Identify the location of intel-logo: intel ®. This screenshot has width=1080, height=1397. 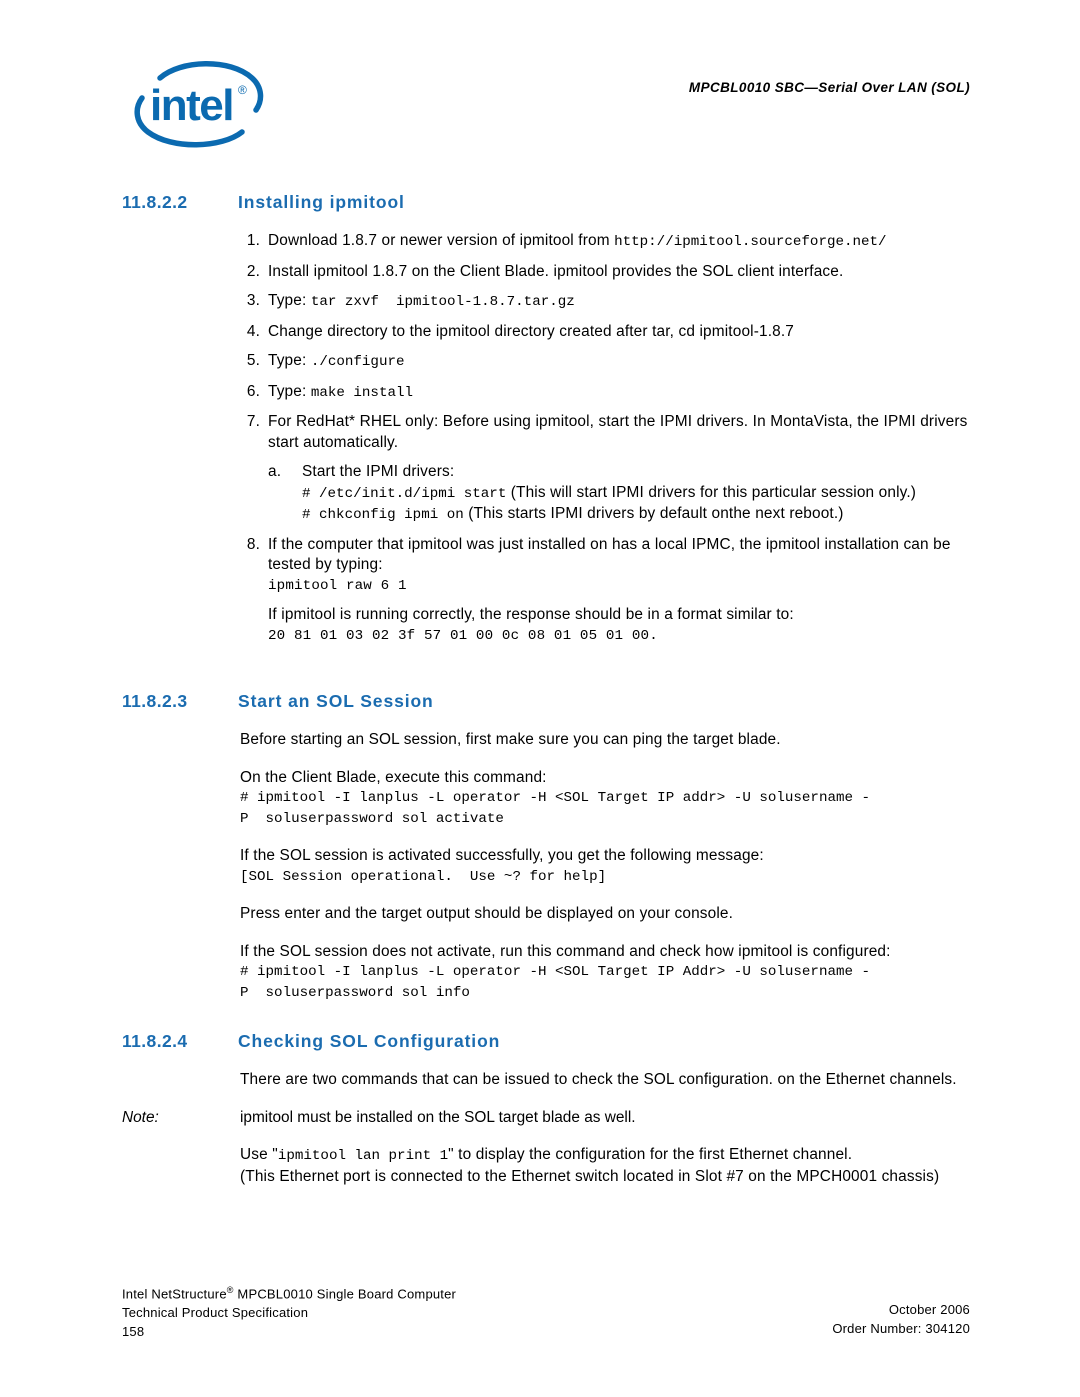
(197, 104).